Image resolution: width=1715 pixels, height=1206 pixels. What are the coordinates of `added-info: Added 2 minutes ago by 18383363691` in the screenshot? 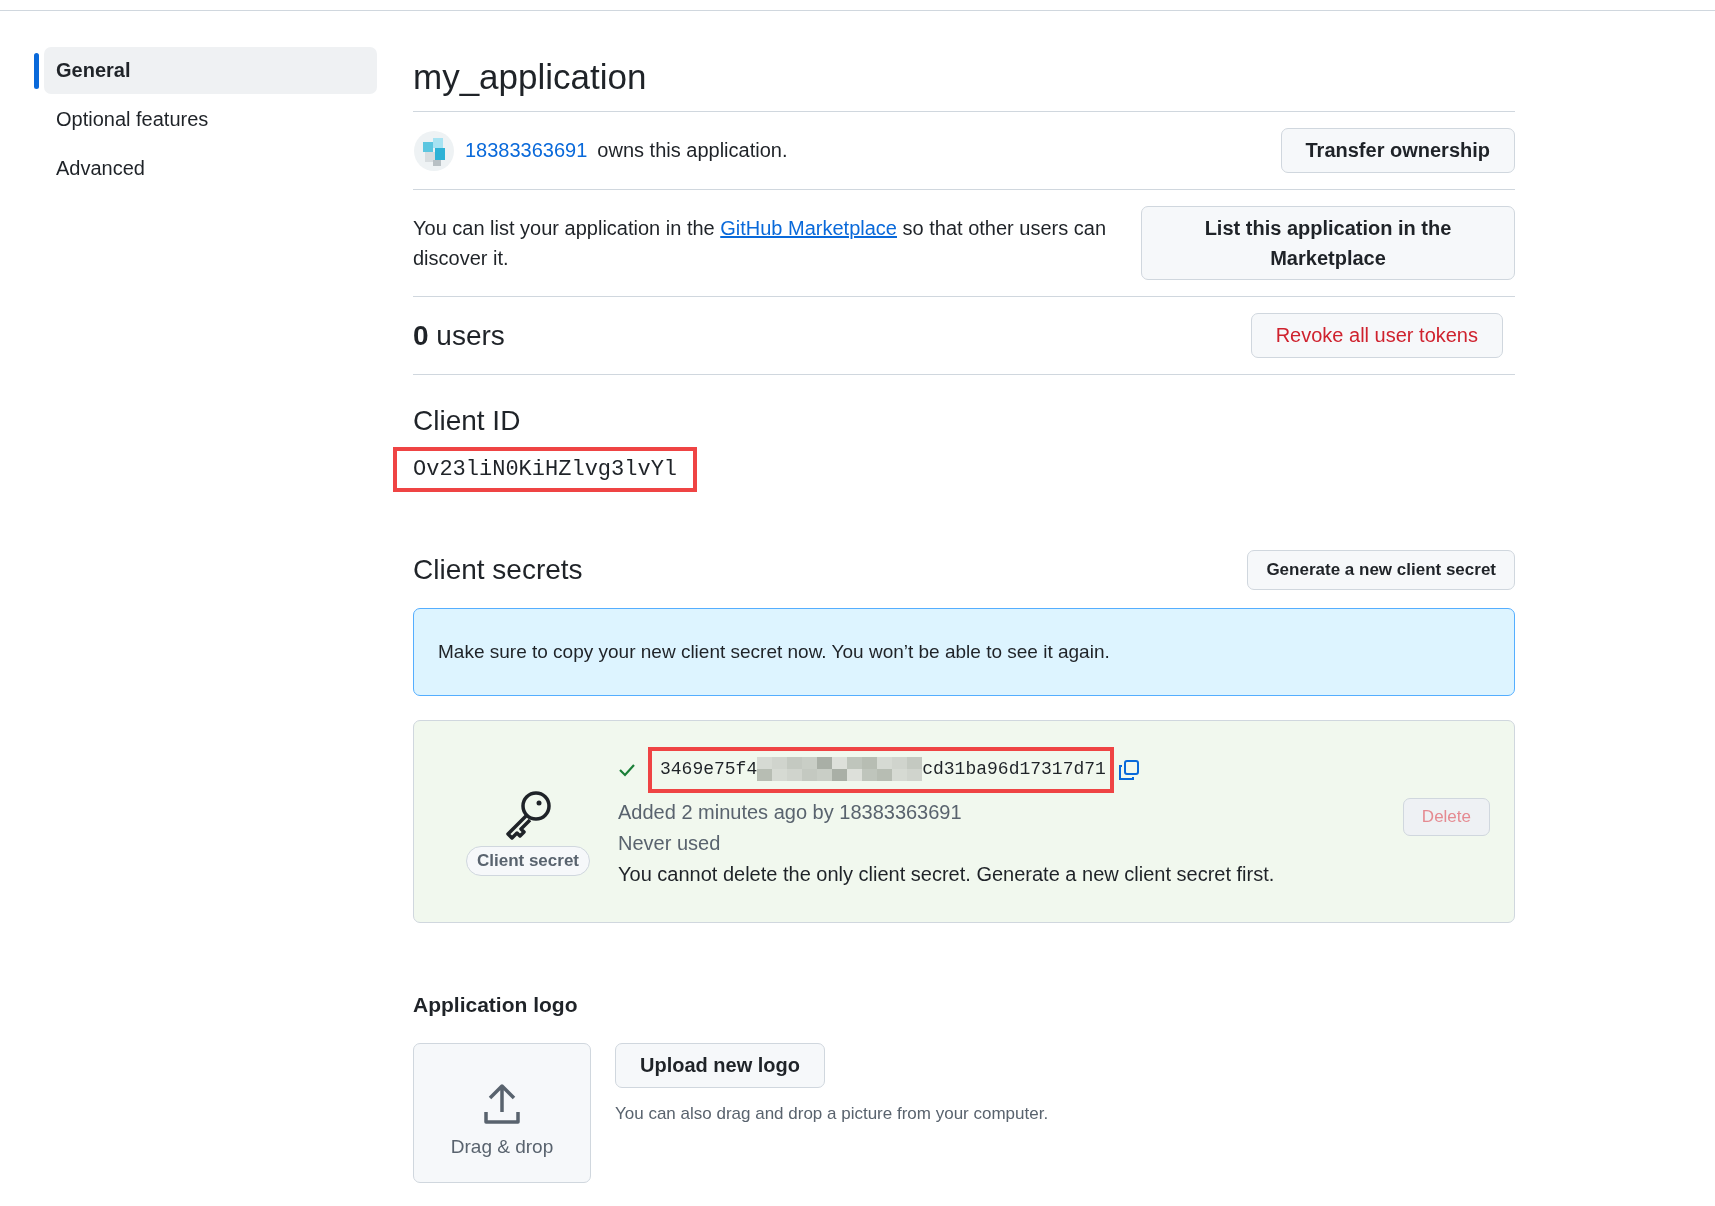 It's located at (790, 812).